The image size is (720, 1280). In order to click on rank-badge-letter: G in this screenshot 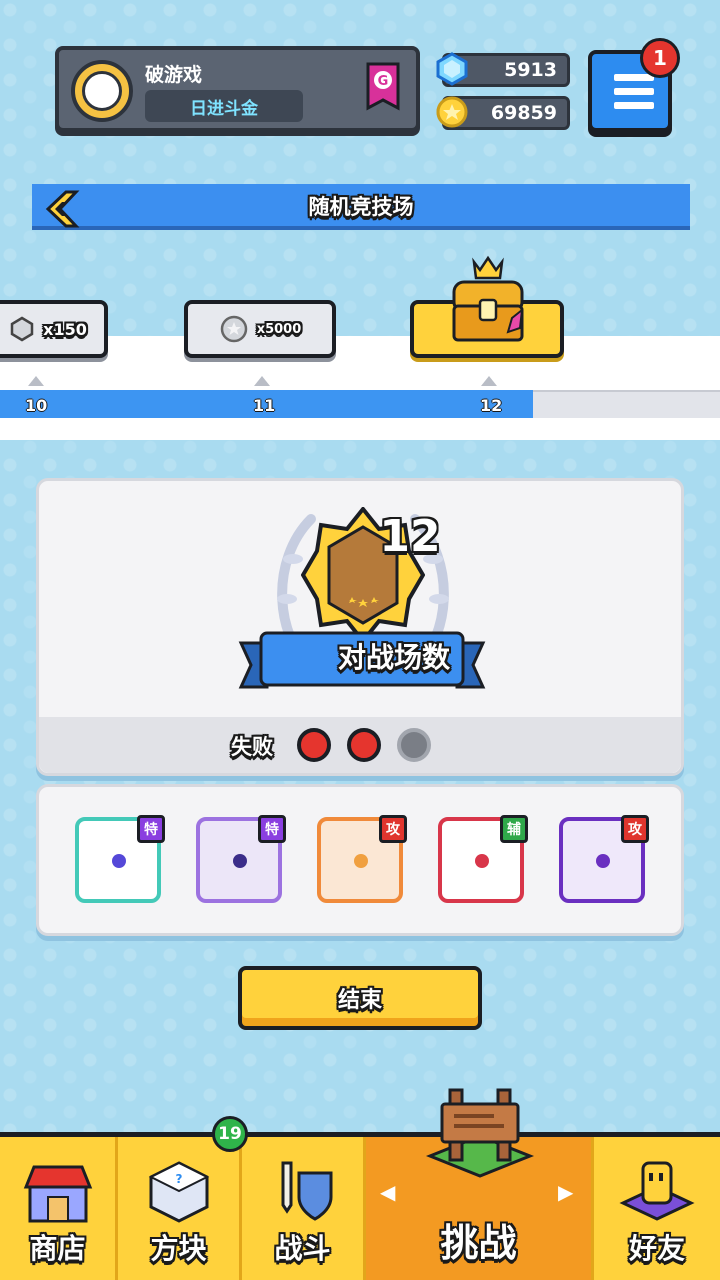, I will do `click(383, 81)`.